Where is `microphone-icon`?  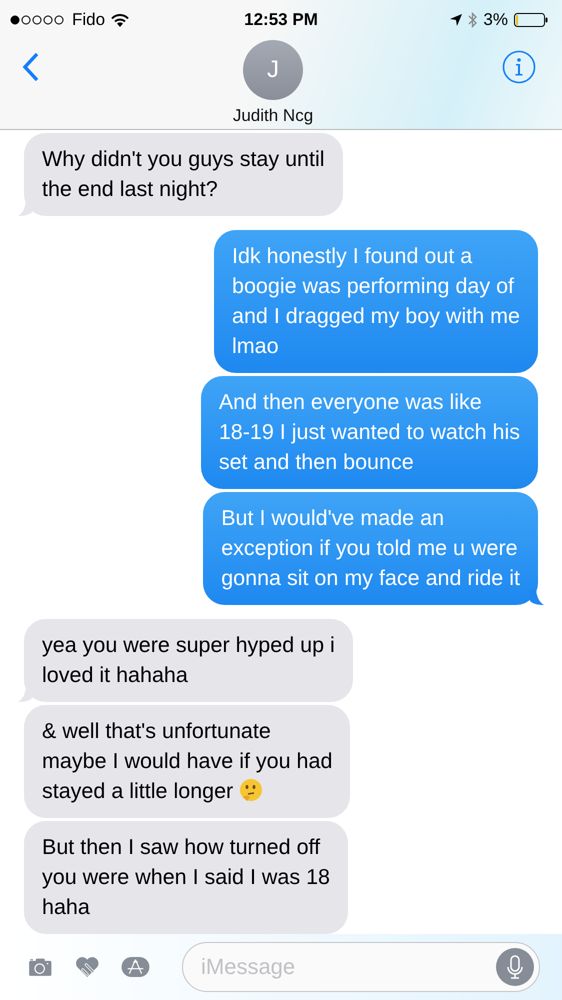 microphone-icon is located at coordinates (515, 967).